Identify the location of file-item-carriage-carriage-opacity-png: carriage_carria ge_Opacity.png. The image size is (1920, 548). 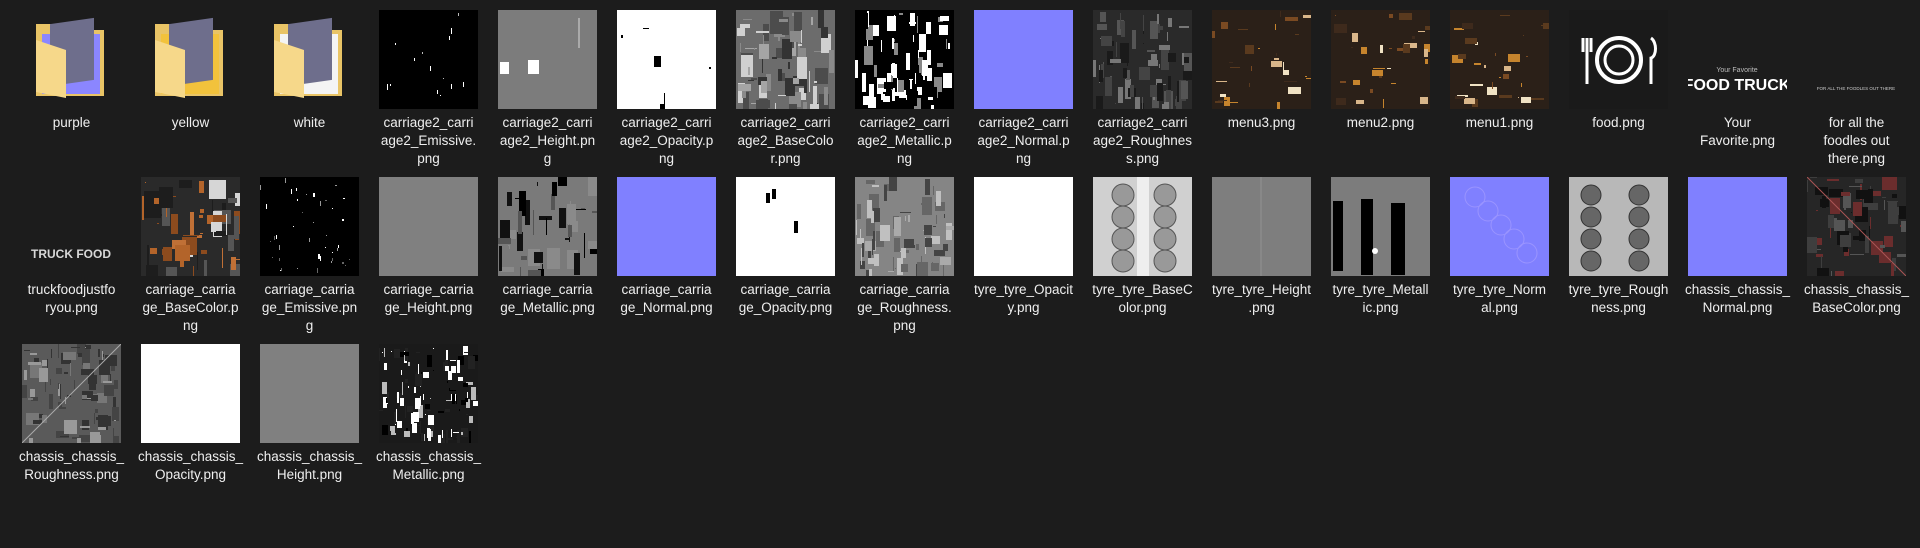
(785, 247).